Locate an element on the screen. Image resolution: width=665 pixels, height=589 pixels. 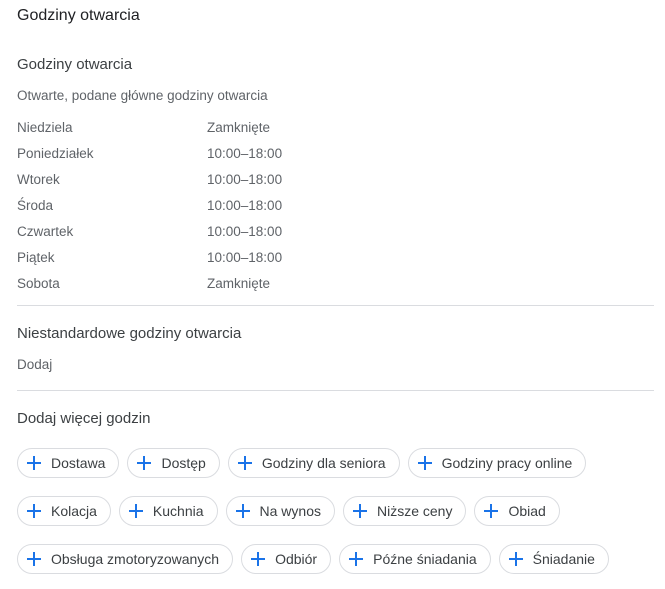
chip-label: Niższe ceny is located at coordinates (414, 511).